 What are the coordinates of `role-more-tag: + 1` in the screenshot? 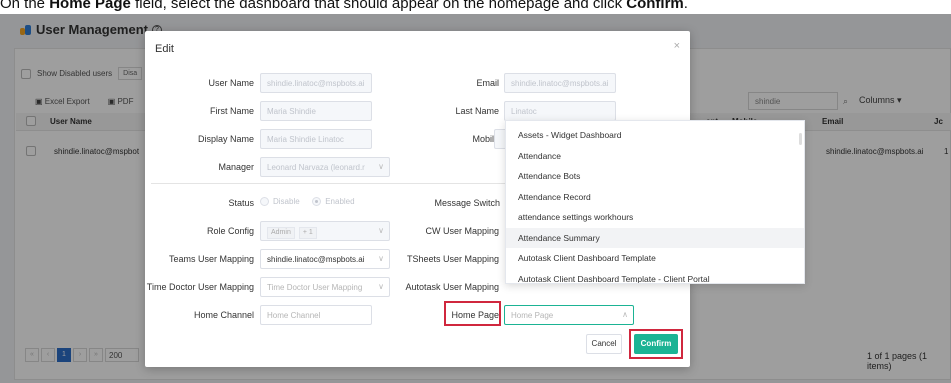 It's located at (307, 233).